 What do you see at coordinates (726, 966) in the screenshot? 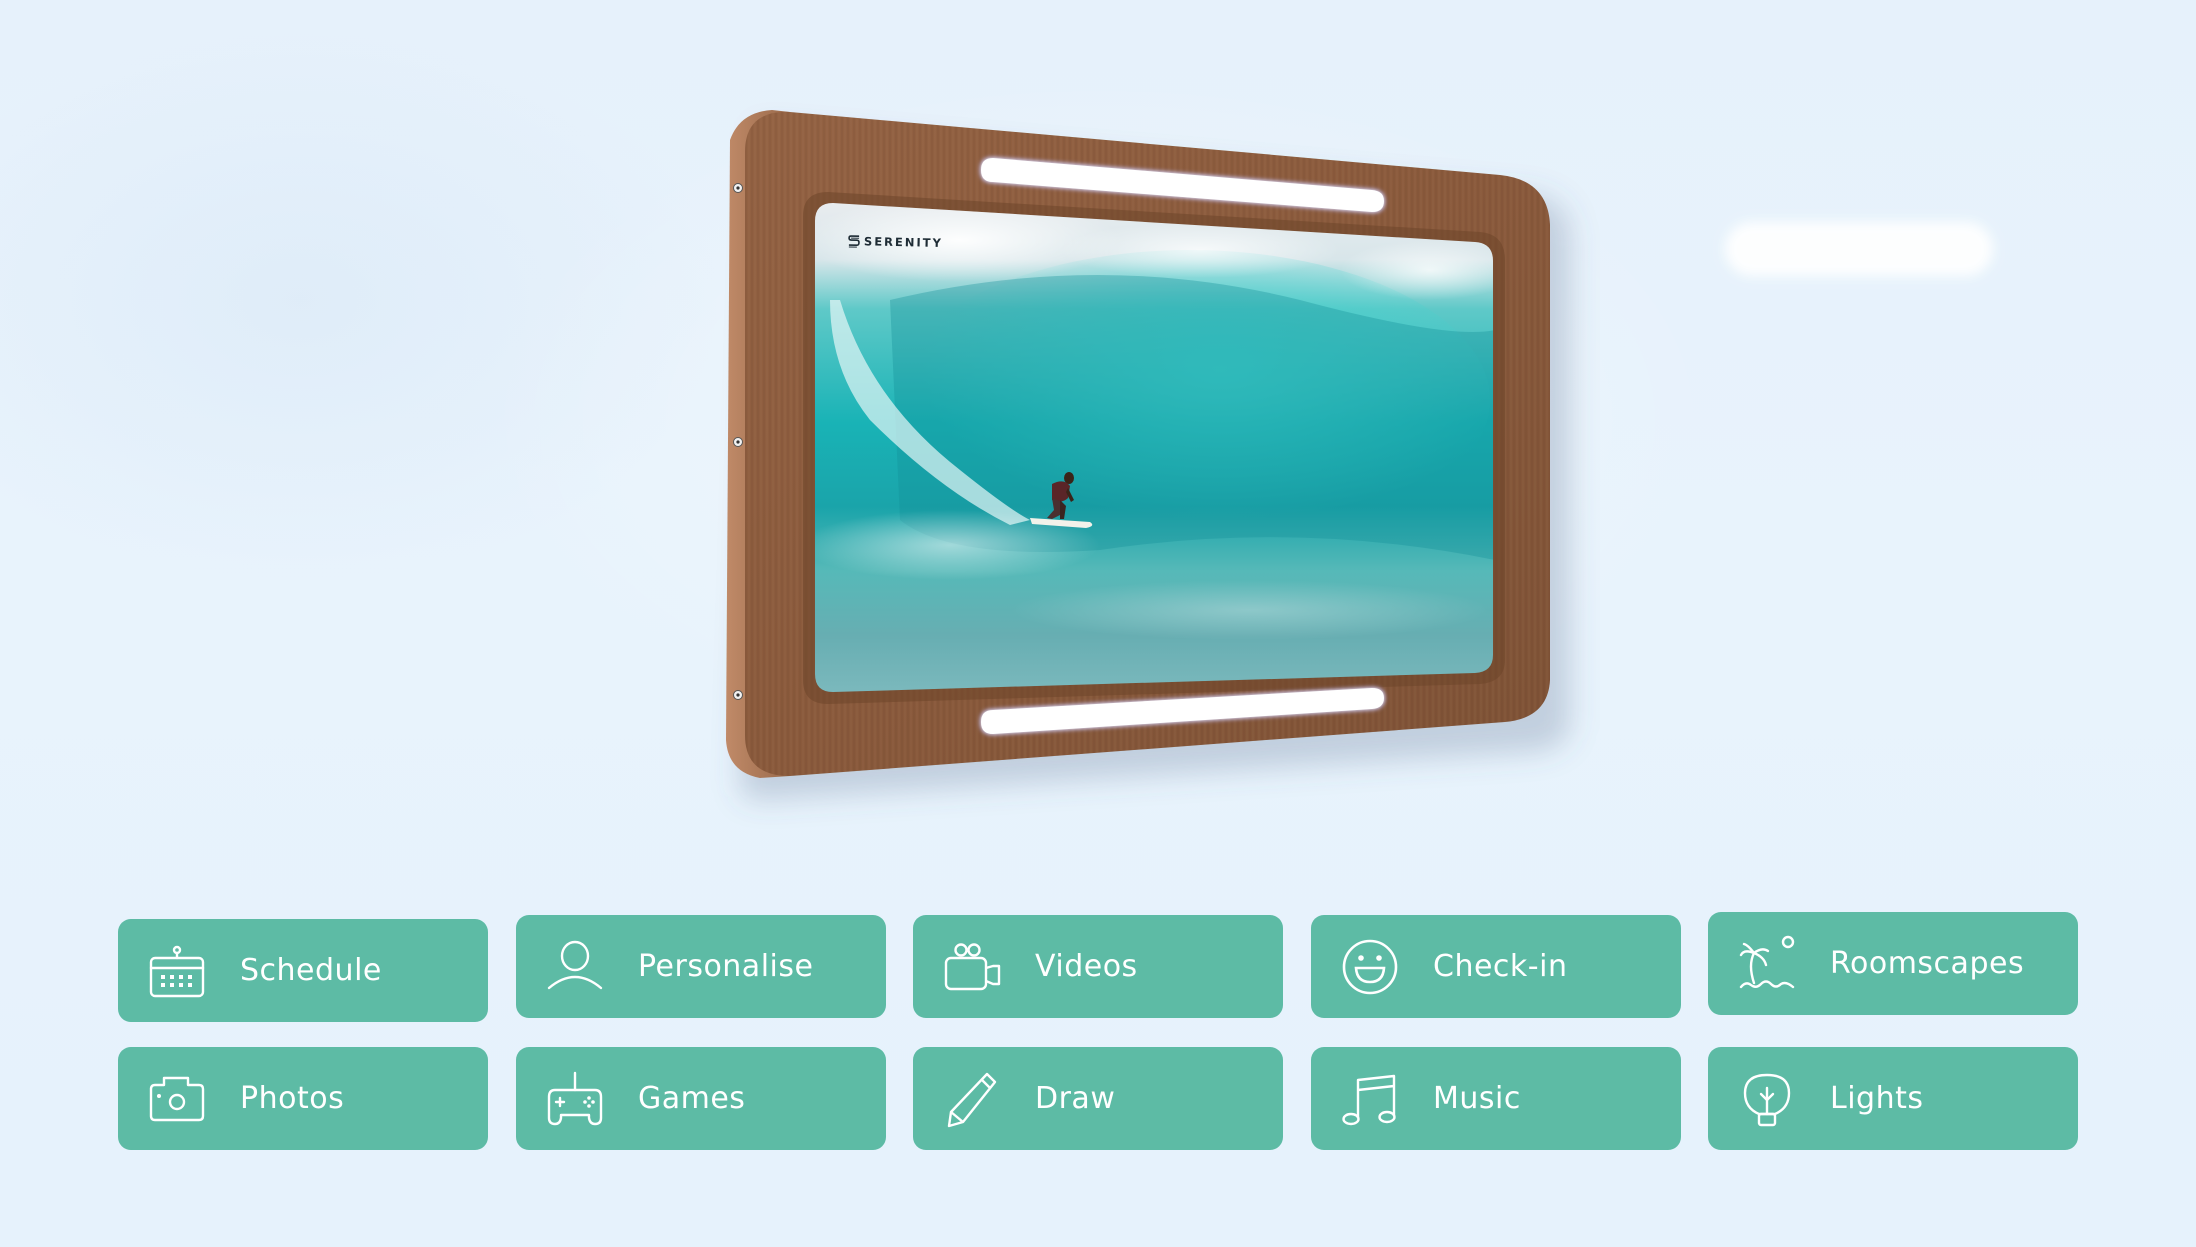
I see `tile-label: Personalise` at bounding box center [726, 966].